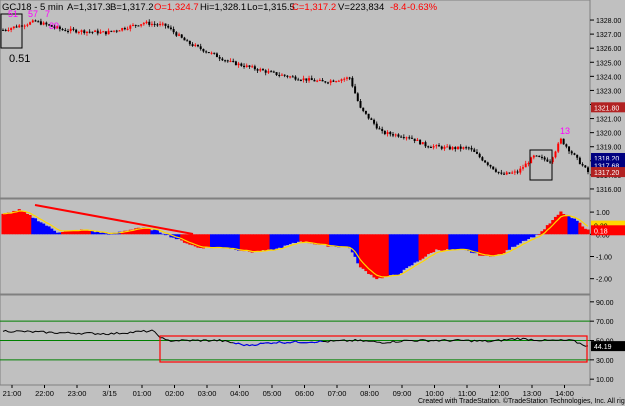 The height and width of the screenshot is (406, 625). Describe the element at coordinates (606, 173) in the screenshot. I see `price-tag-label: 1317.20` at that location.